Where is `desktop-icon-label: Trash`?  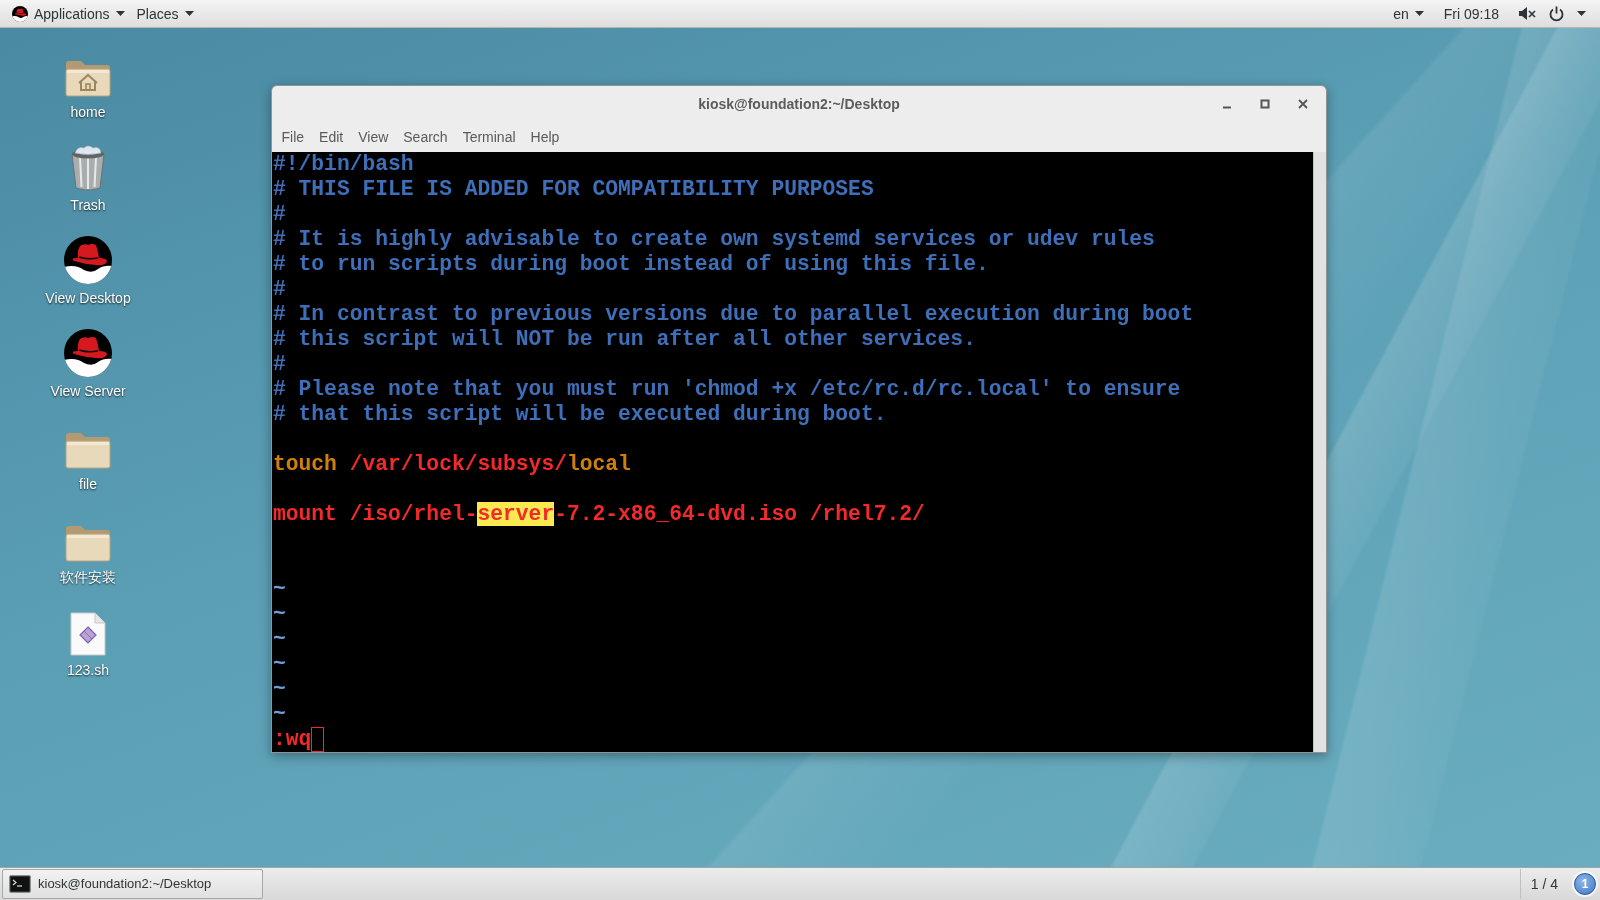 desktop-icon-label: Trash is located at coordinates (88, 205).